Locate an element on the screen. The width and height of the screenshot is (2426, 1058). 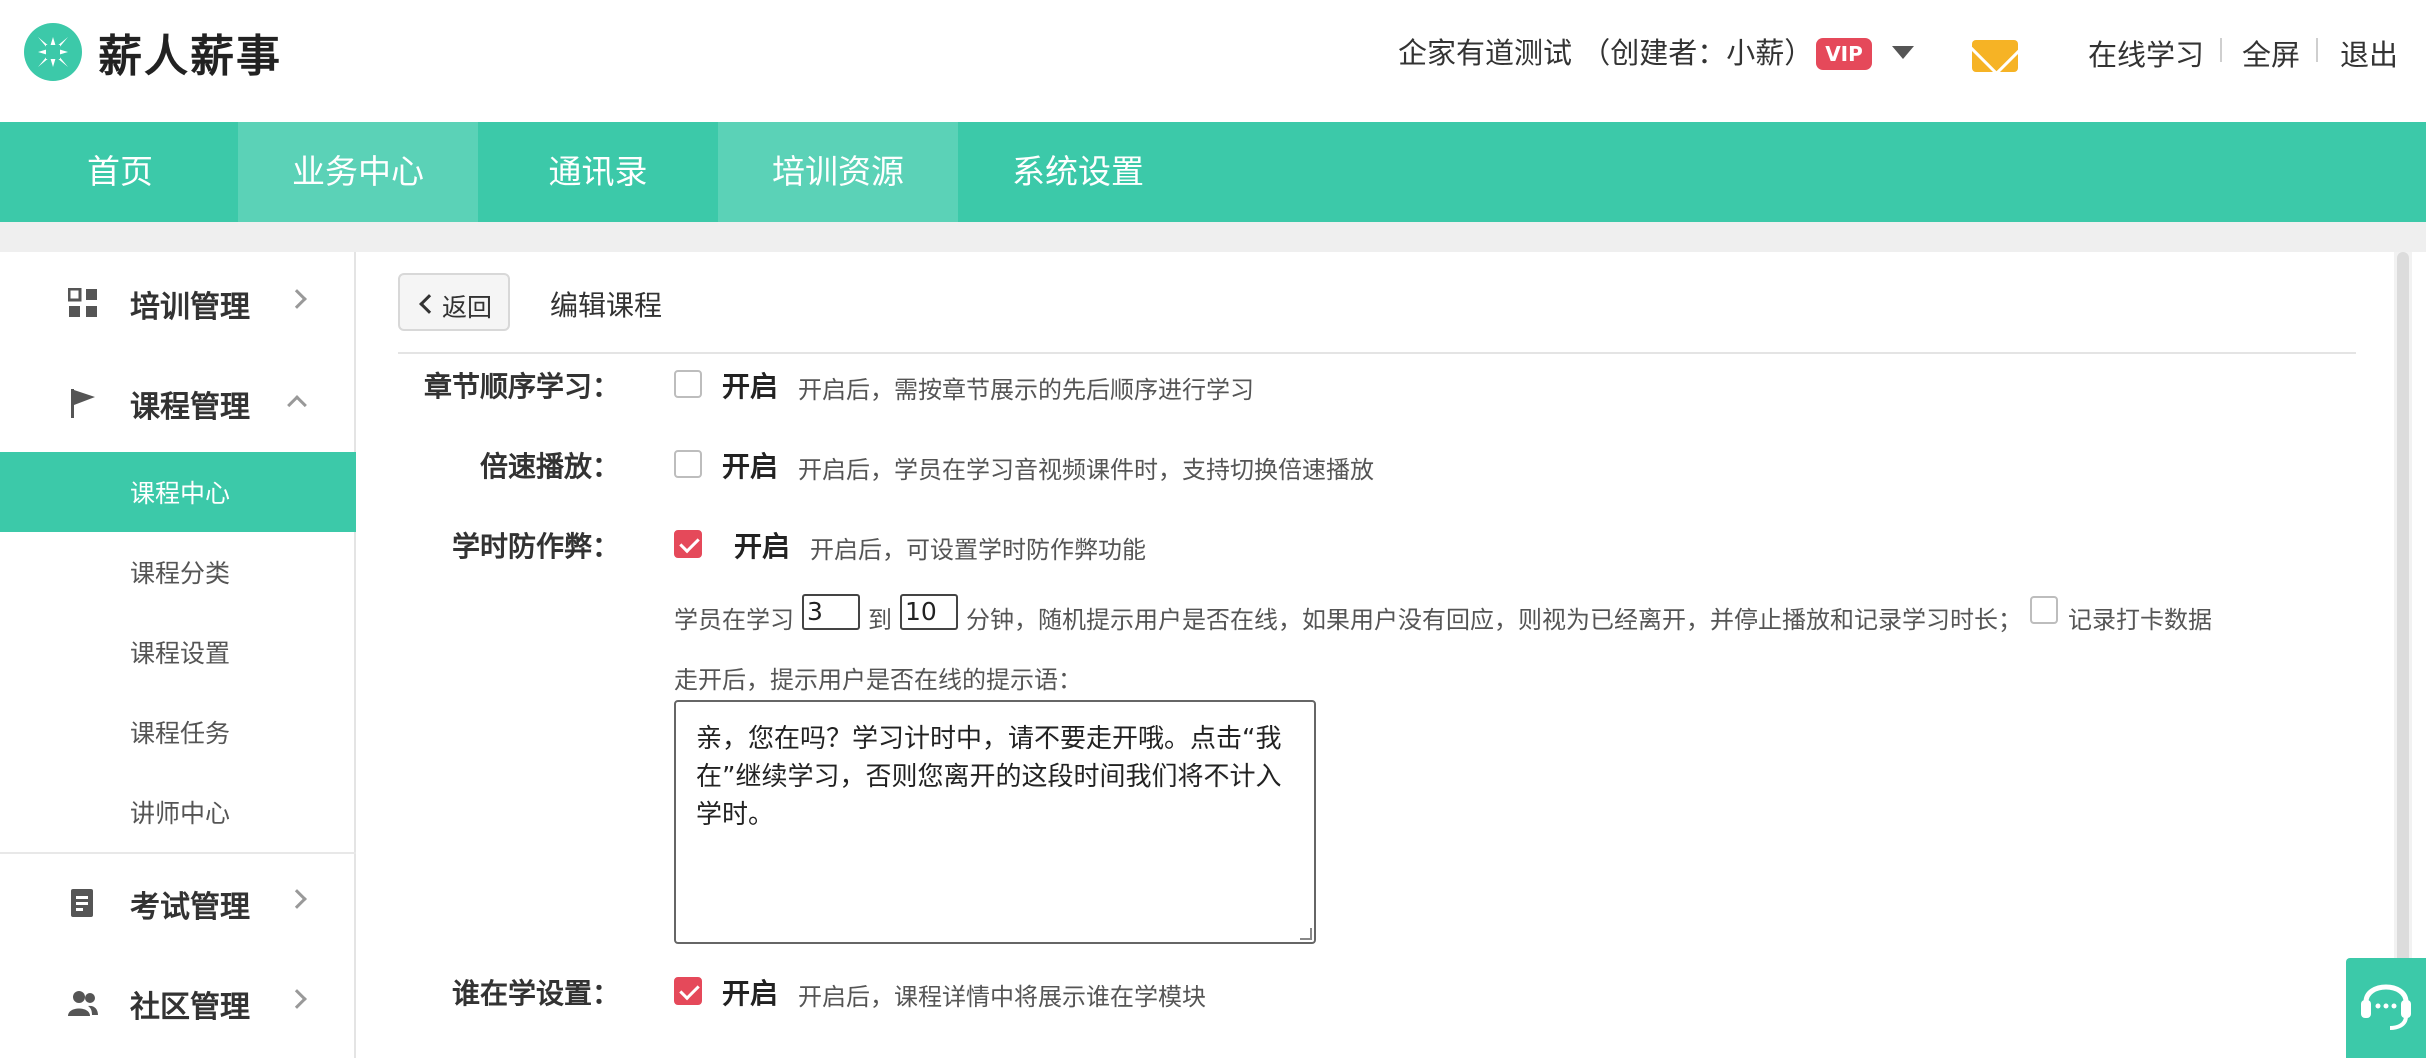
field-label: 学时防作弊： is located at coordinates (535, 546).